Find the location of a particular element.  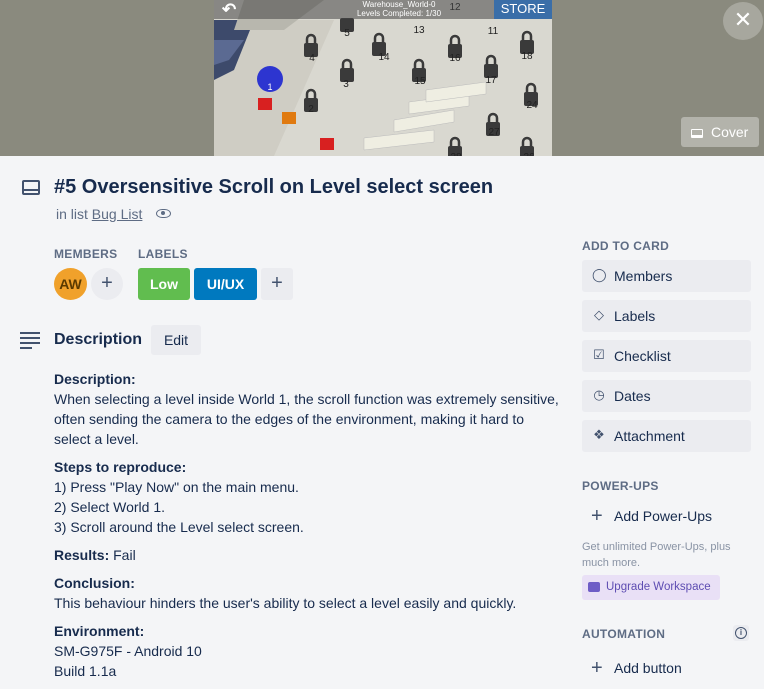

svg-text: 15 is located at coordinates (420, 81).